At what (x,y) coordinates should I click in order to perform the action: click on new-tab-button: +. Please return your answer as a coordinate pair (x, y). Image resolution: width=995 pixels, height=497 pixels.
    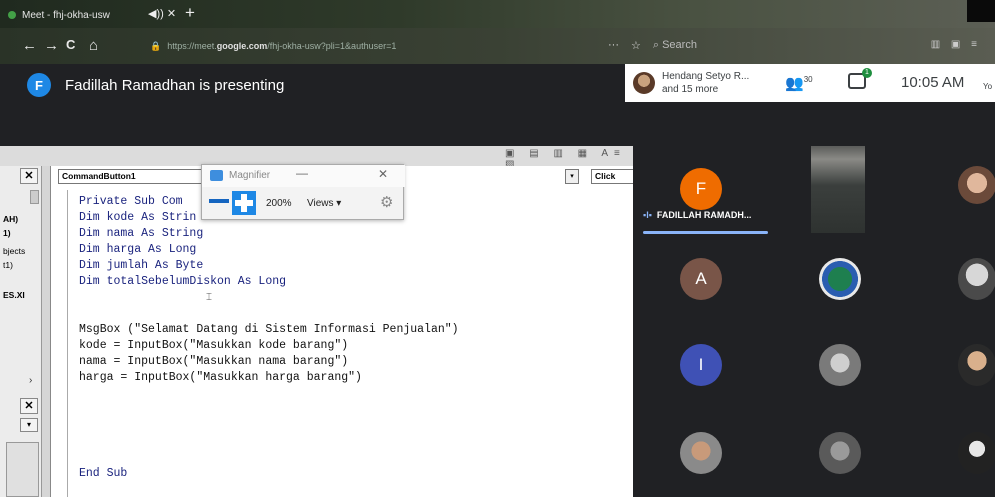
    Looking at the image, I should click on (190, 13).